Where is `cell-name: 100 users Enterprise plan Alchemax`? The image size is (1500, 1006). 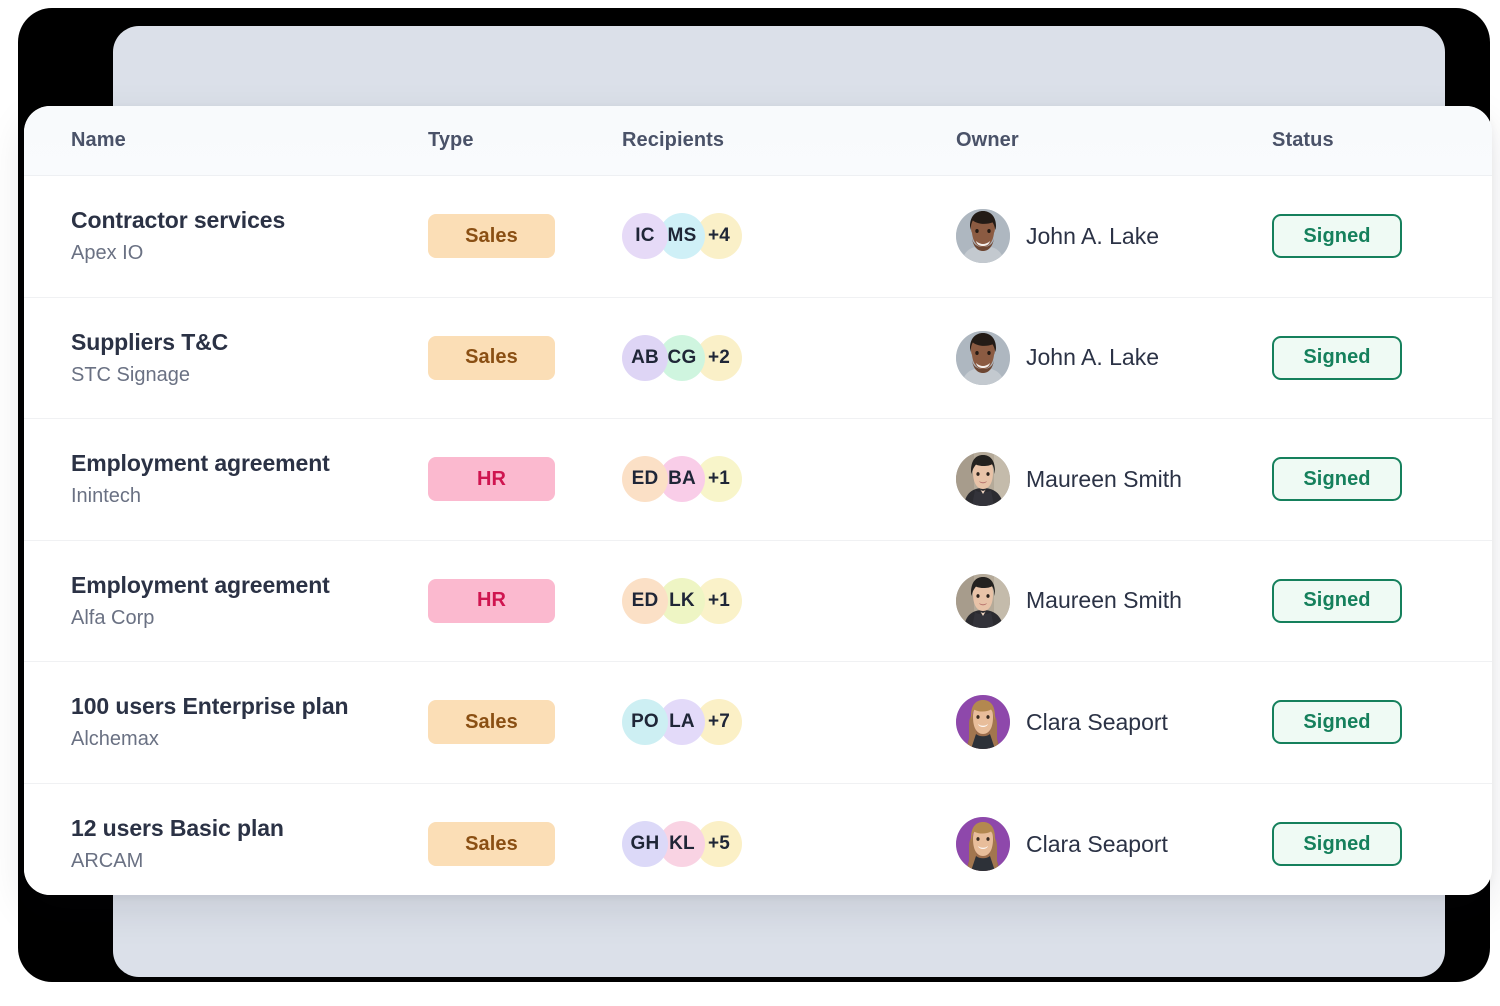
cell-name: 100 users Enterprise plan Alchemax is located at coordinates (226, 722).